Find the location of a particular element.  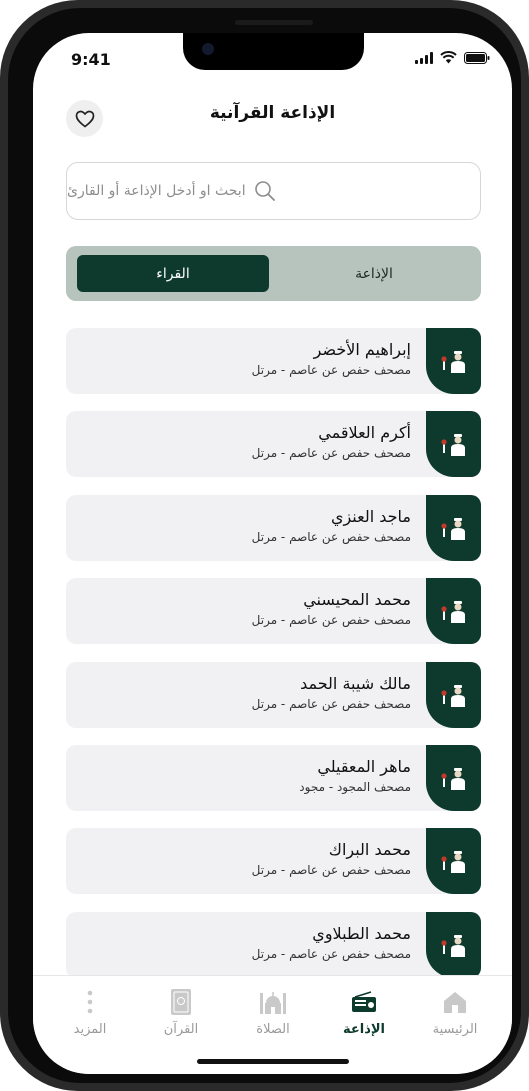

tab-radio-label: الإذاعة is located at coordinates (364, 1029).